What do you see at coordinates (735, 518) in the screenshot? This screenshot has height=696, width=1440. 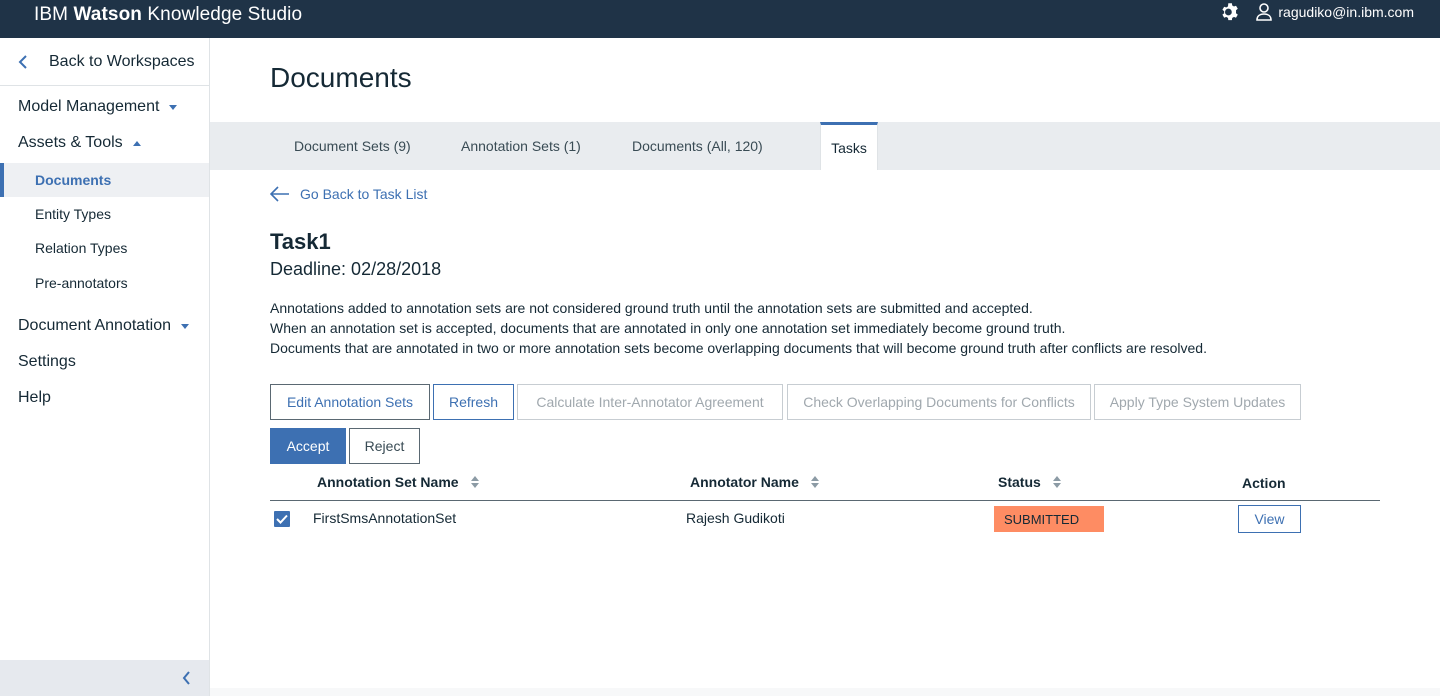 I see `cell-annotator-name: Rajesh Gudikoti` at bounding box center [735, 518].